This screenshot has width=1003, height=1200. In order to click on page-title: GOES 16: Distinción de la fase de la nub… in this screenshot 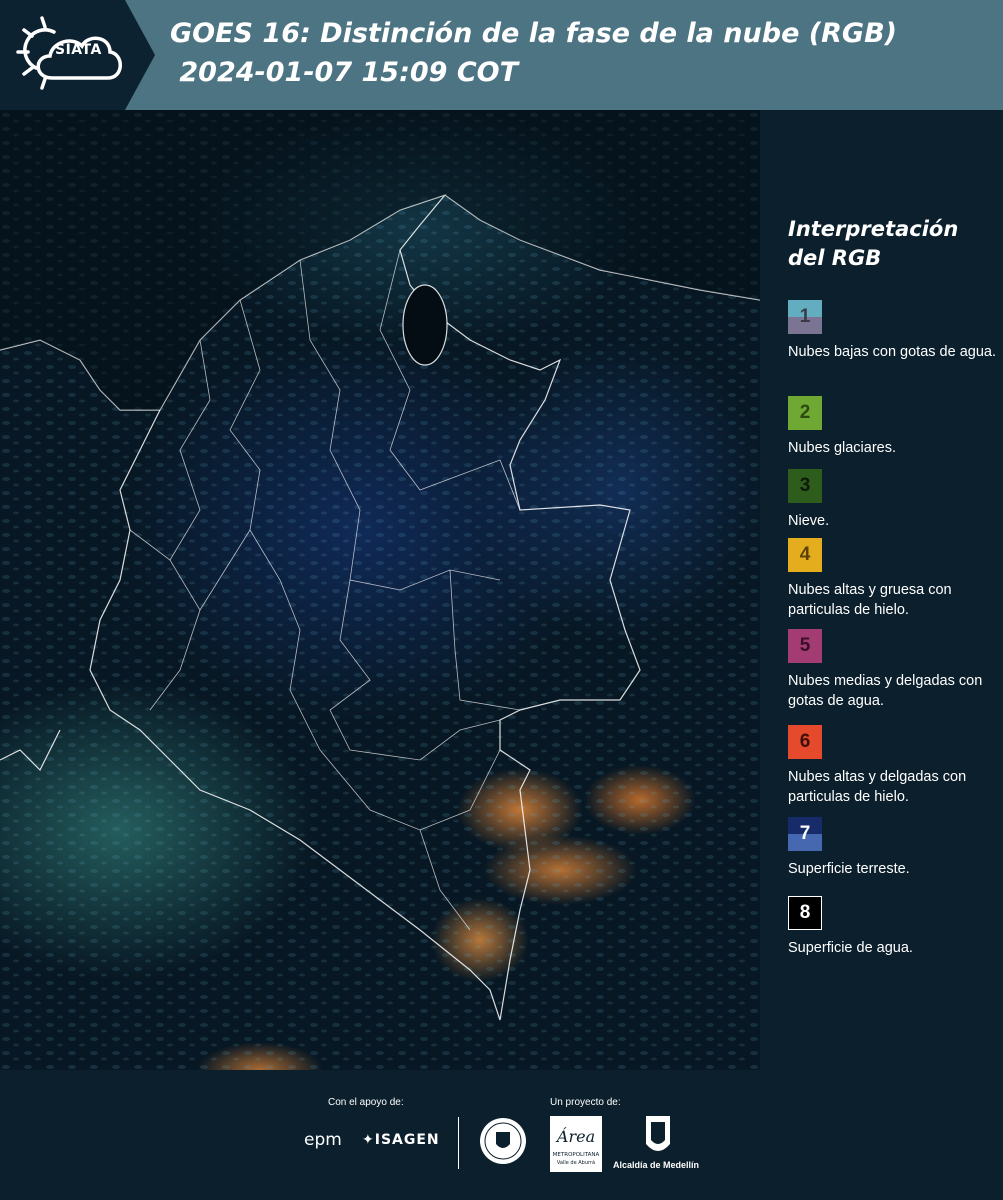, I will do `click(533, 53)`.